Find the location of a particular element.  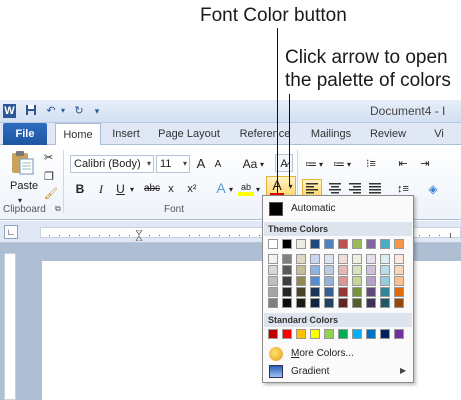

underline-button: U is located at coordinates (120, 189).